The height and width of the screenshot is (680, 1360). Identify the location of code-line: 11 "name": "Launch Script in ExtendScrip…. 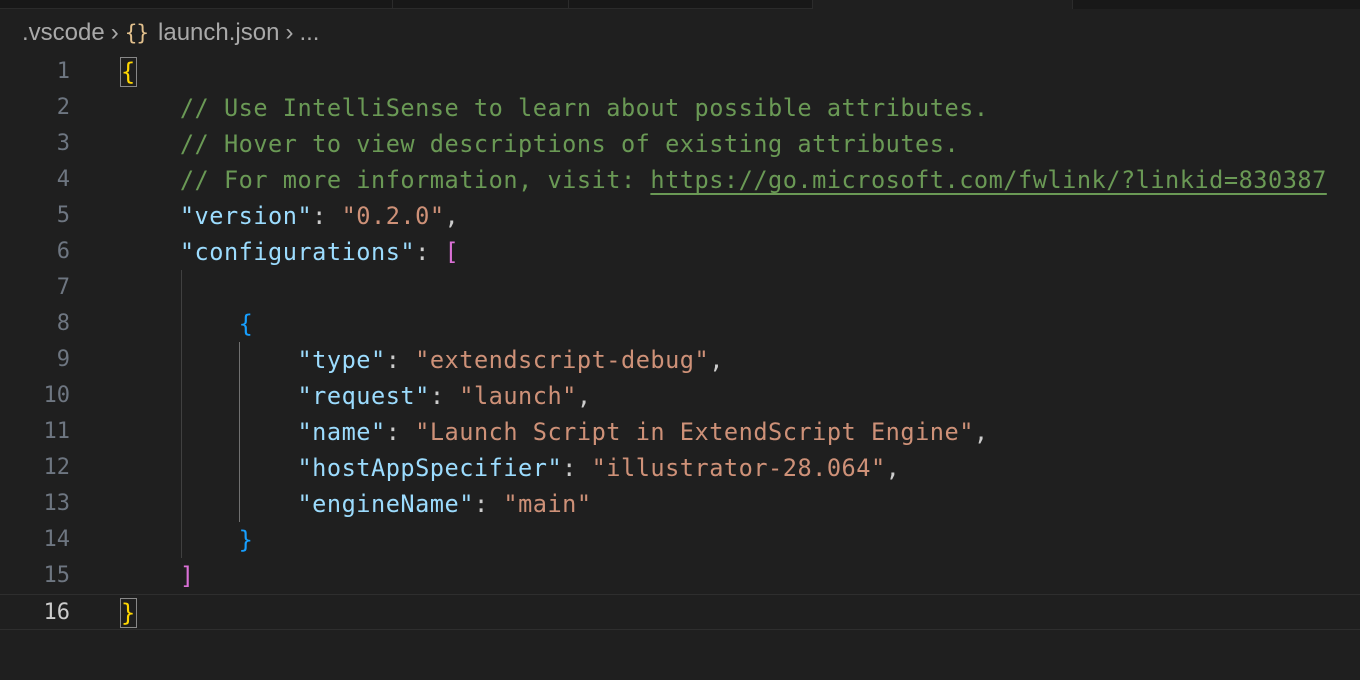
(680, 432).